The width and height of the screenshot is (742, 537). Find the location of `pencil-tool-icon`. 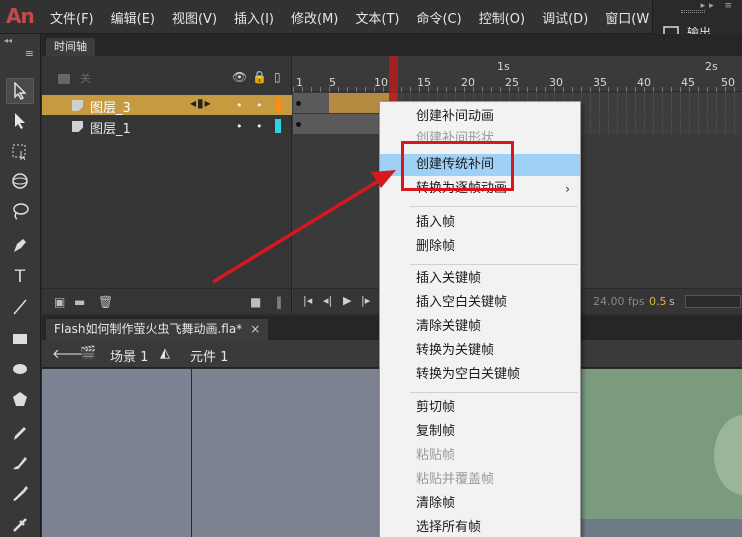

pencil-tool-icon is located at coordinates (20, 433).